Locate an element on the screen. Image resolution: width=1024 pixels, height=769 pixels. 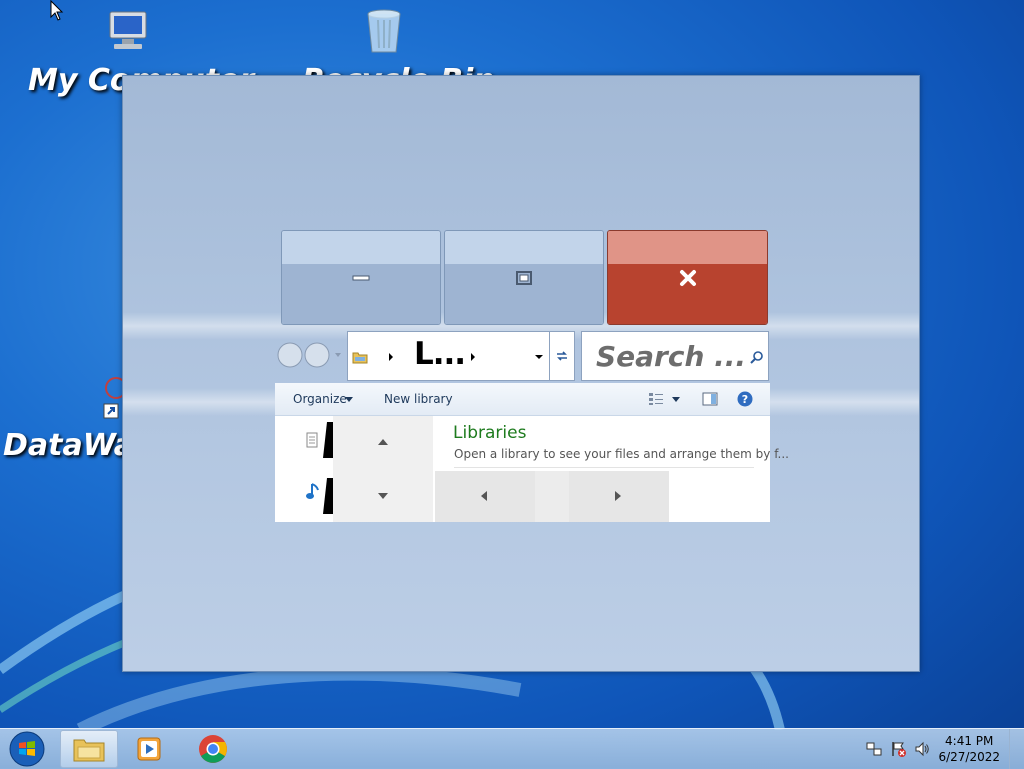
close-icon is located at coordinates (687, 277).